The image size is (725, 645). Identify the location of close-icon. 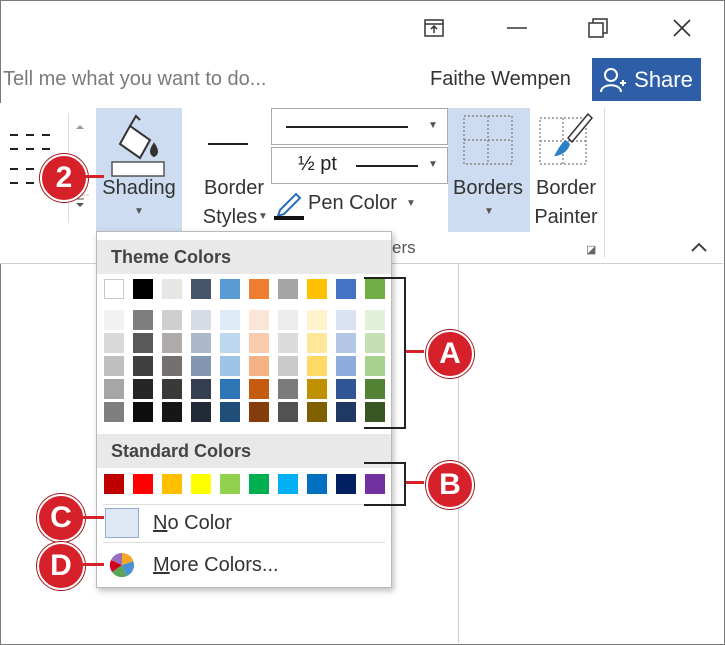
(682, 28).